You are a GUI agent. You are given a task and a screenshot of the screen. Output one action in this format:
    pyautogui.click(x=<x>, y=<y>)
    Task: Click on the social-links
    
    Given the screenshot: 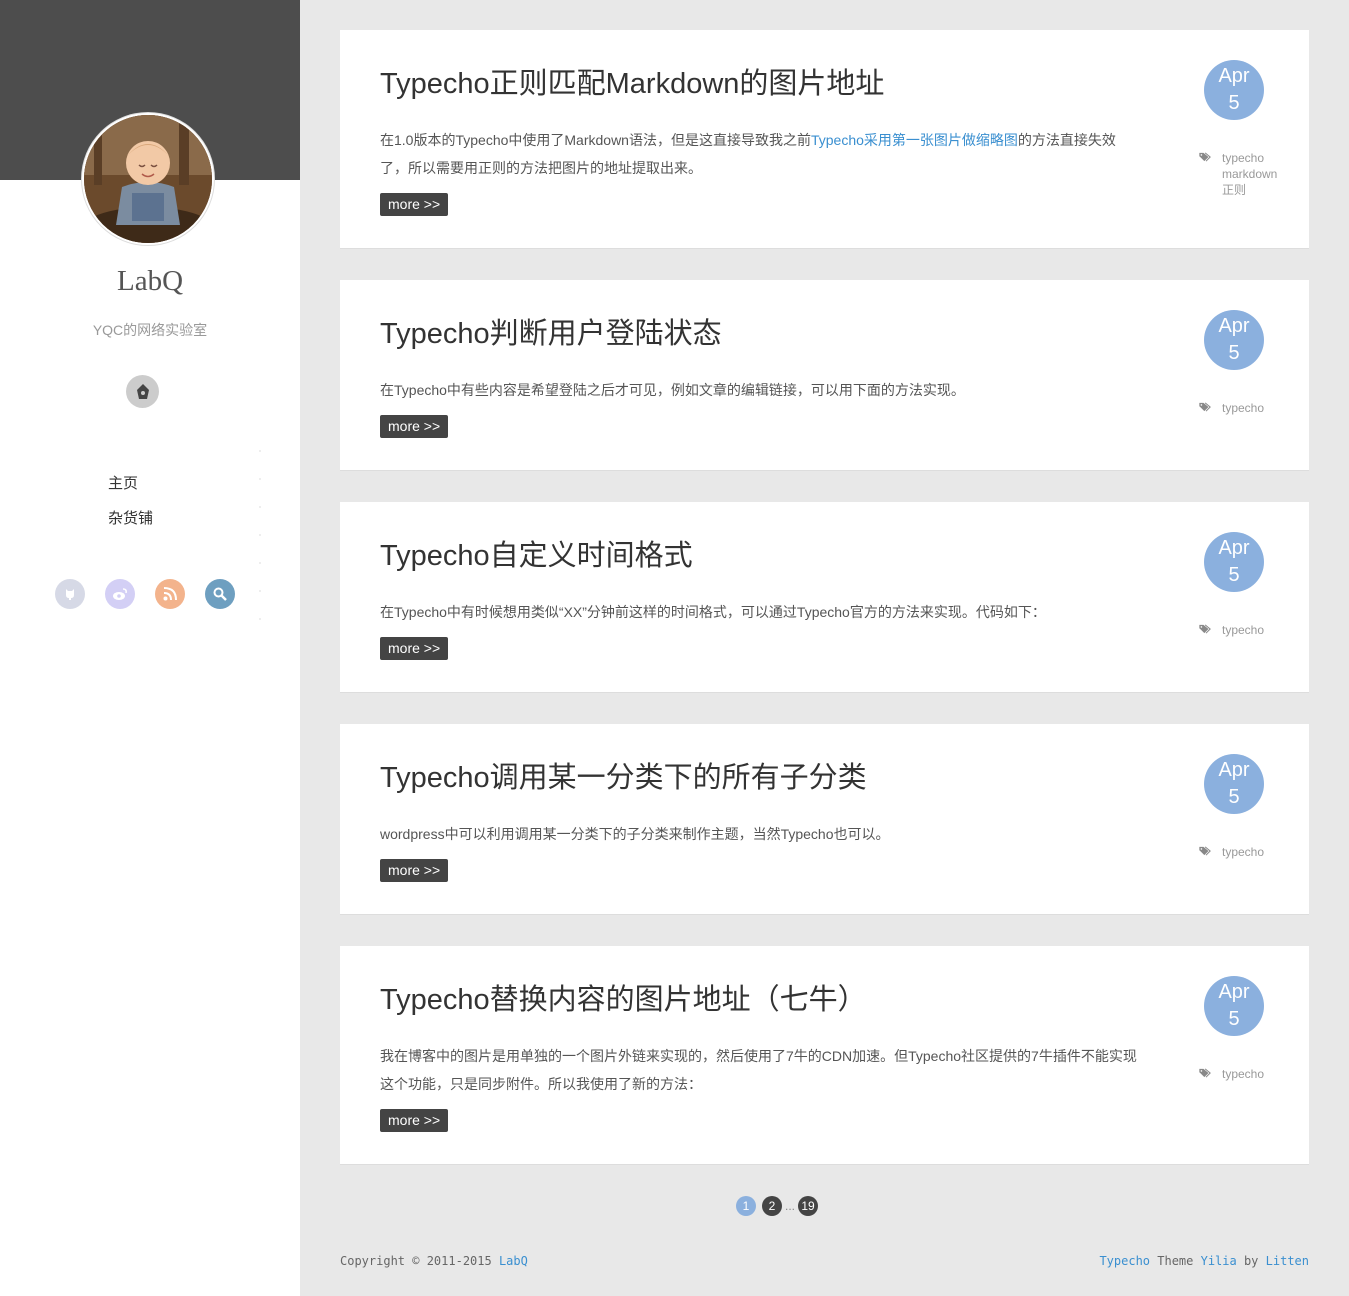 What is the action you would take?
    pyautogui.click(x=145, y=594)
    